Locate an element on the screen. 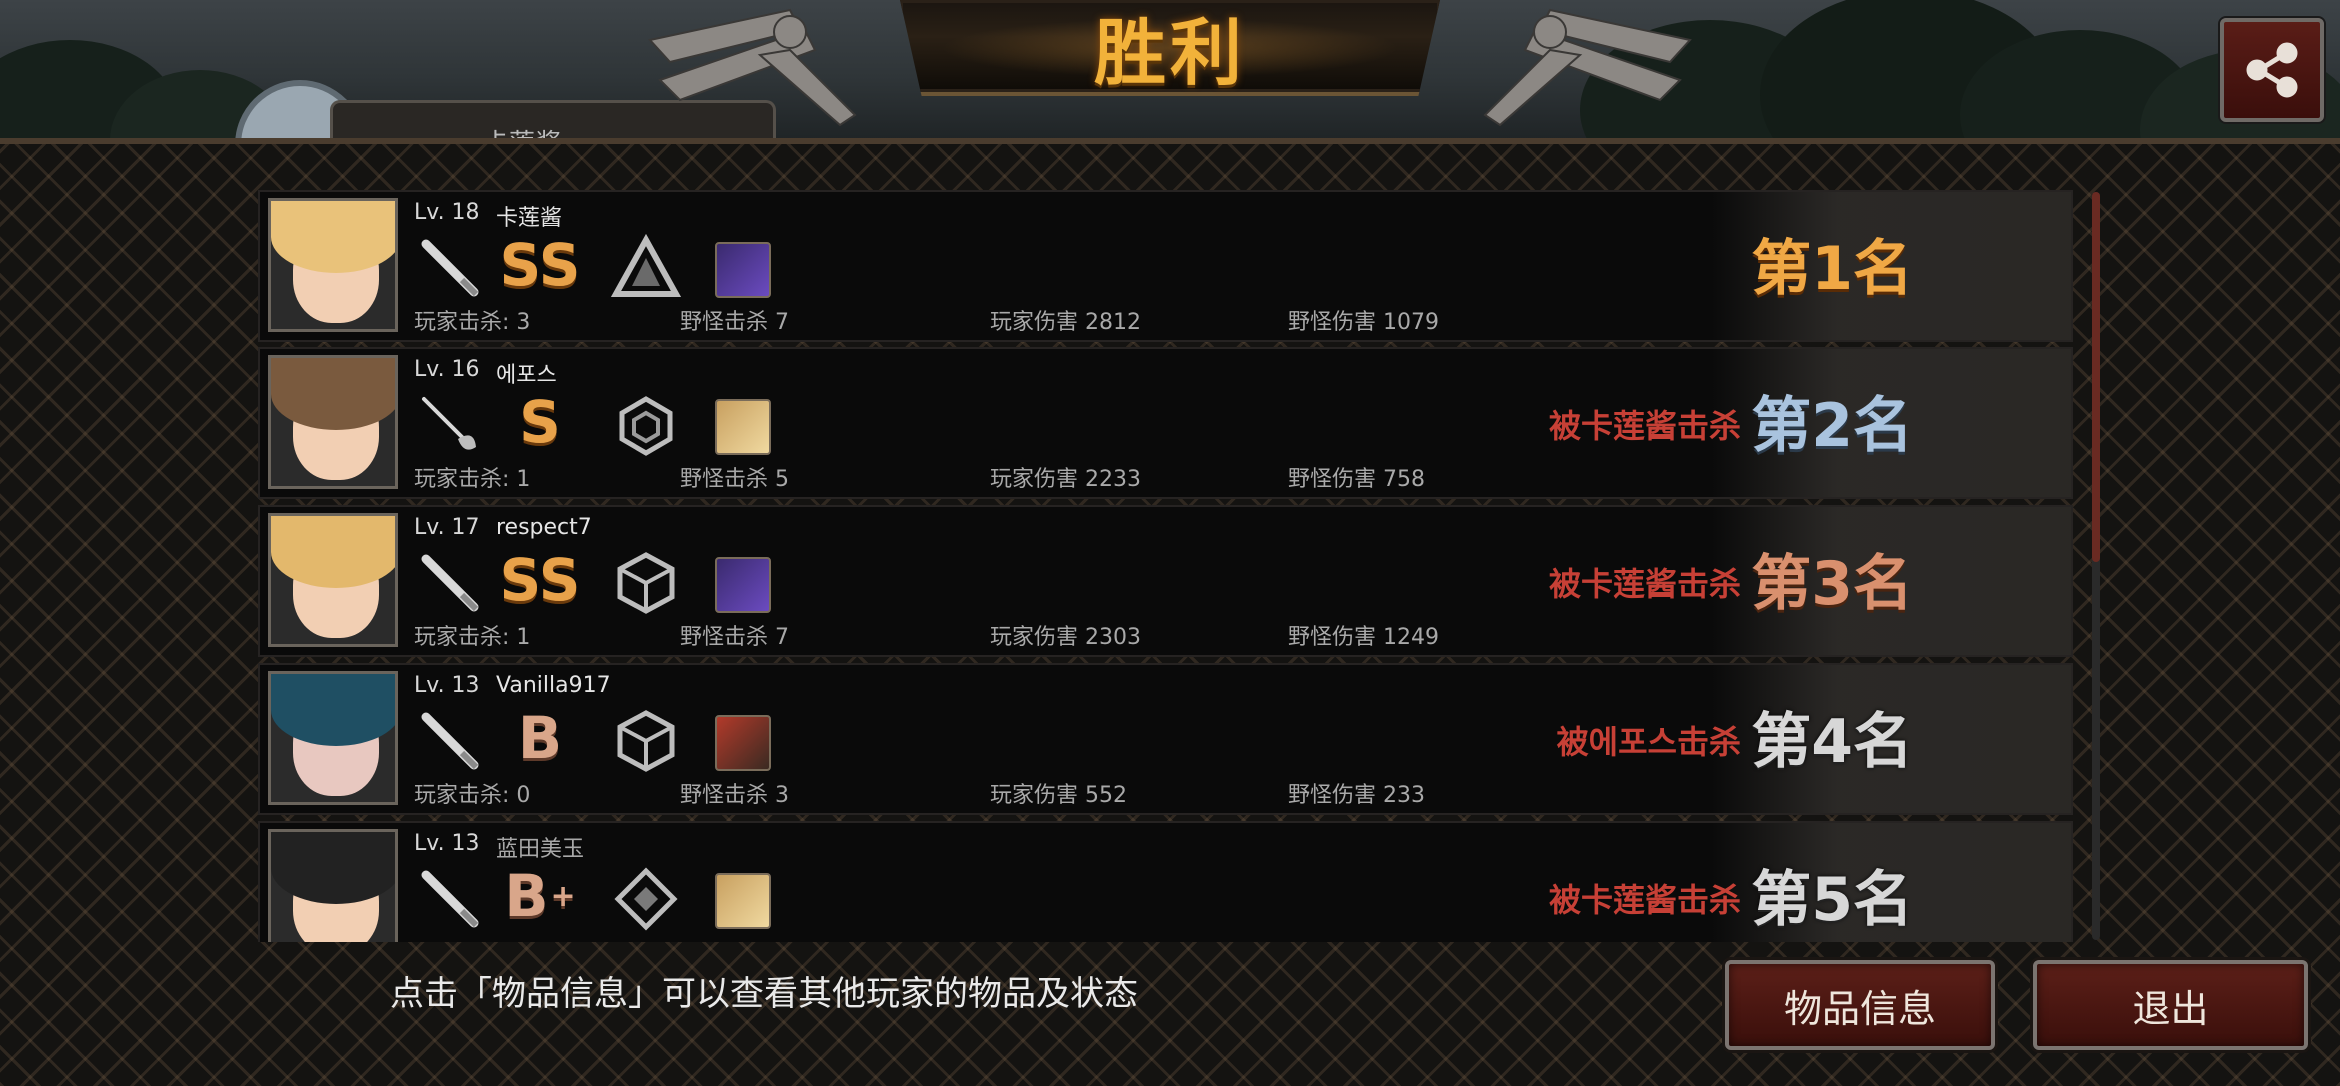 This screenshot has width=2340, height=1086. monster-kills: 野怪击杀 3 is located at coordinates (734, 795).